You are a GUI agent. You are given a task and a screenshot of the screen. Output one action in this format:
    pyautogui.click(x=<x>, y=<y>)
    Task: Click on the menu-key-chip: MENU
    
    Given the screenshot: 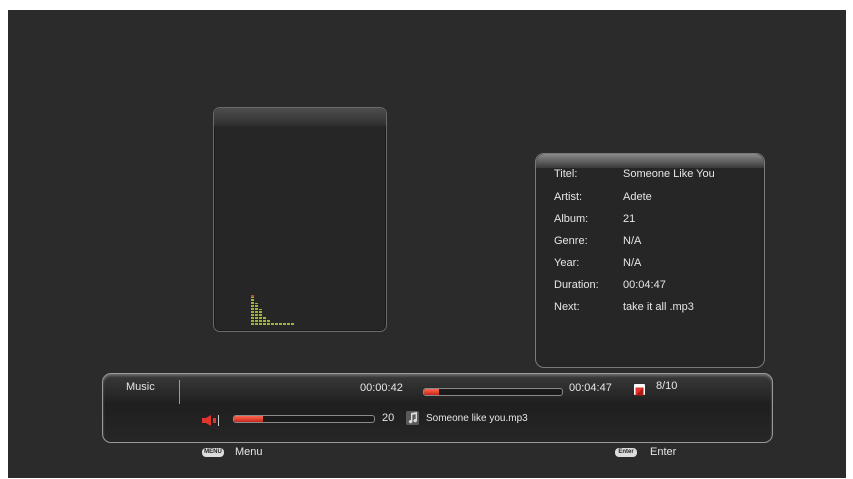 What is the action you would take?
    pyautogui.click(x=213, y=452)
    